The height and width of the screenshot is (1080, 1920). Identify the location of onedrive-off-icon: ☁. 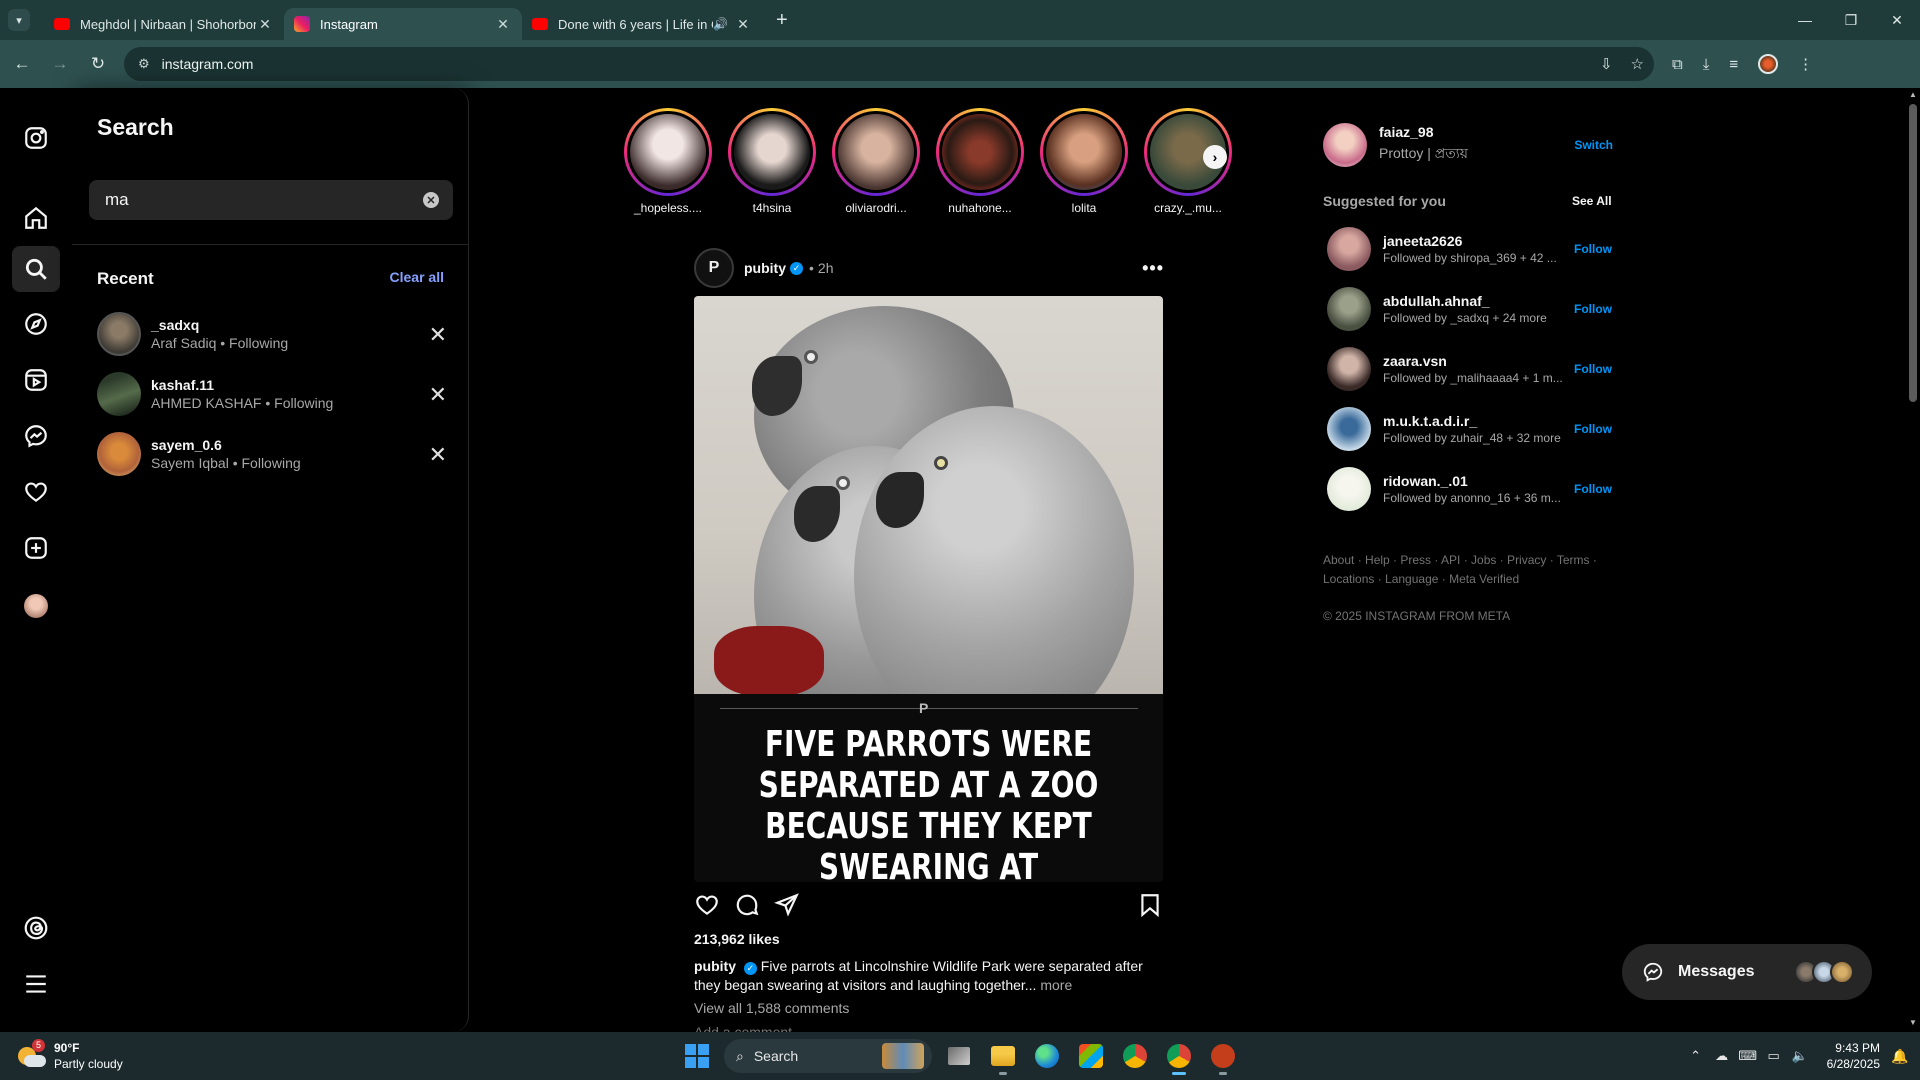
(1722, 1056).